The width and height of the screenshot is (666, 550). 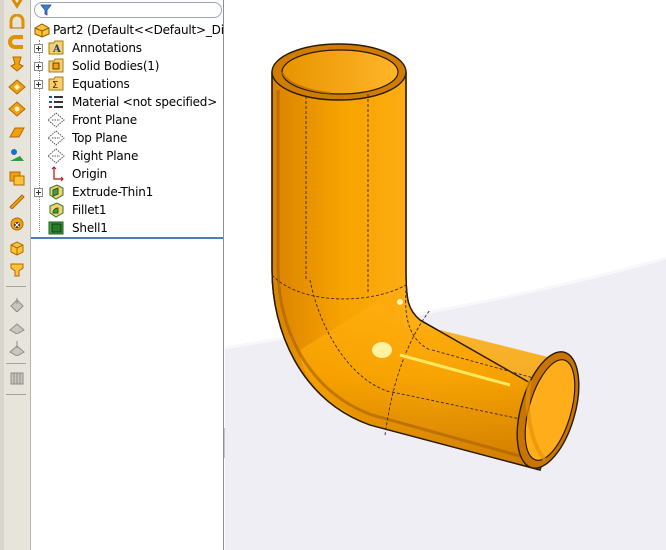 I want to click on tree-item-annotations: A Annotations, so click(x=127, y=48).